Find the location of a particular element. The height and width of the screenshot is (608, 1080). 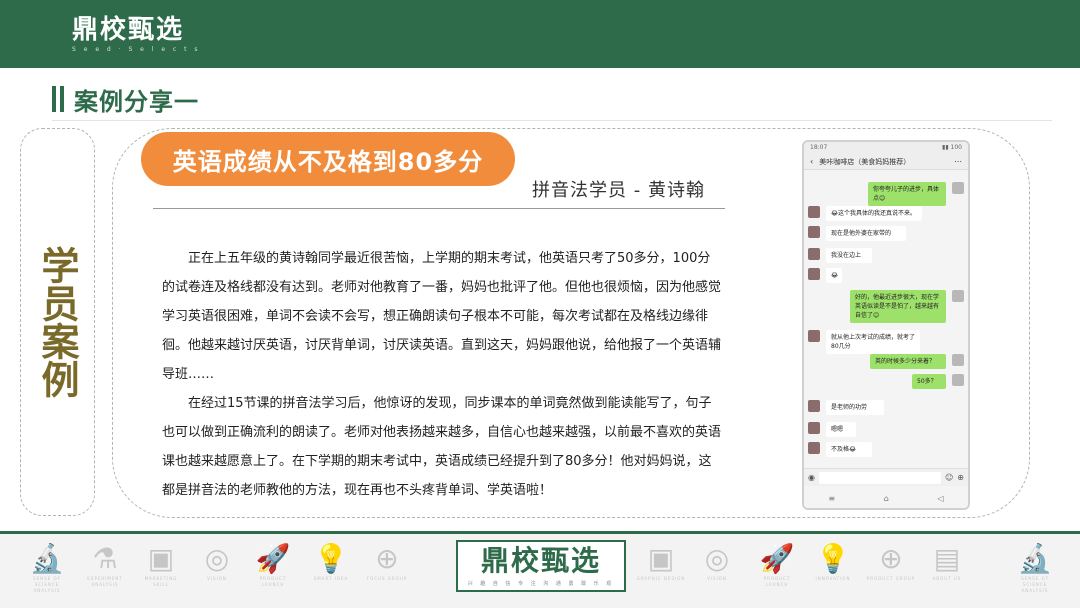

chat-message: 😂这个我具体的我还真说不来。 is located at coordinates (874, 213).